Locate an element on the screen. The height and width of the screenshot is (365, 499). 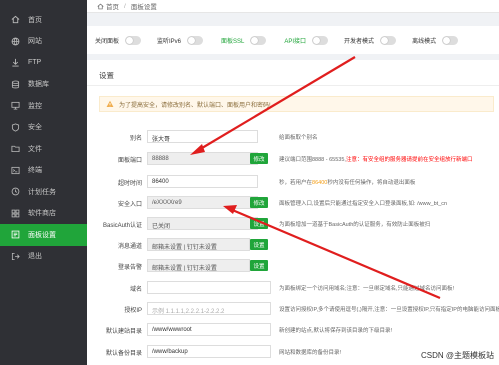
sidebar-item-panel-settings: 面板设置 is located at coordinates (43, 235).